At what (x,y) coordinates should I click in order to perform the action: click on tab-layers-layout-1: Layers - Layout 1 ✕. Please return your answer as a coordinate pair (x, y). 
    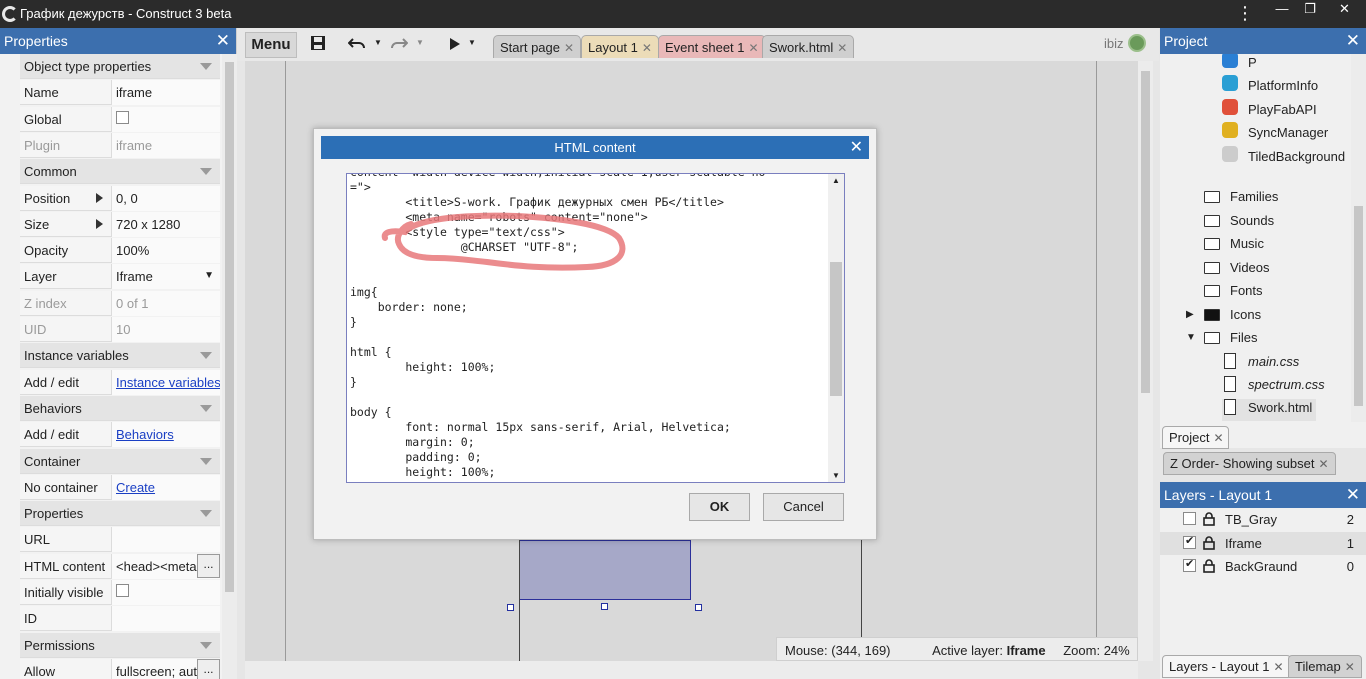
    Looking at the image, I should click on (1226, 666).